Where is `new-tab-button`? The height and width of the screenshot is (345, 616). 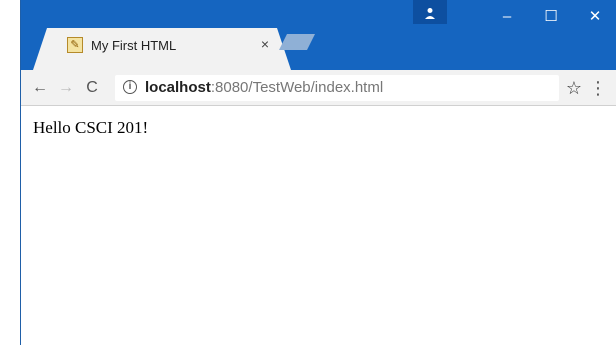 new-tab-button is located at coordinates (297, 42).